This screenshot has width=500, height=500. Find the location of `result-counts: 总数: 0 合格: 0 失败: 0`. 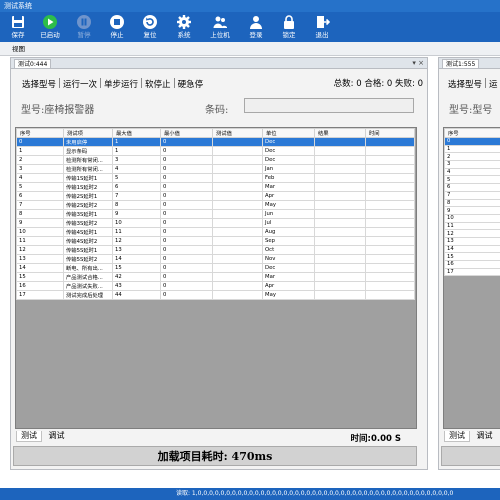

result-counts: 总数: 0 合格: 0 失败: 0 is located at coordinates (378, 84).